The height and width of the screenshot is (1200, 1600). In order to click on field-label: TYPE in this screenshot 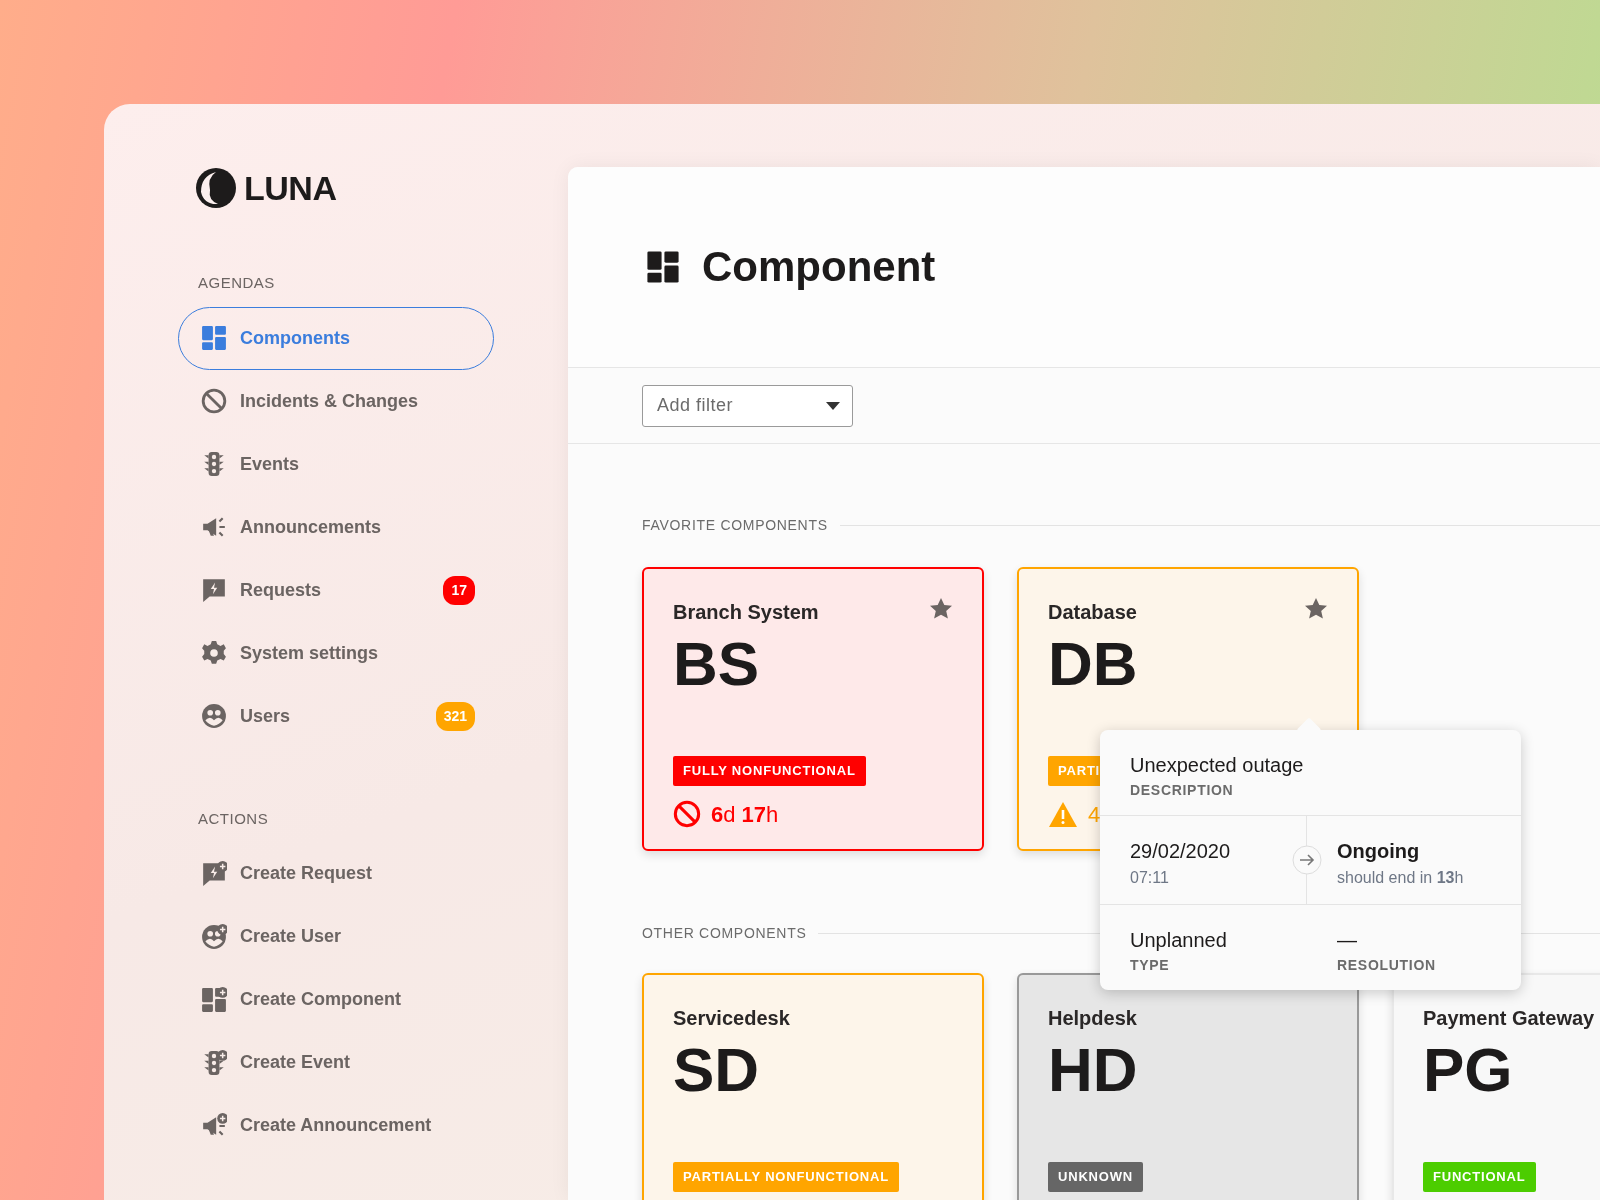, I will do `click(1150, 965)`.